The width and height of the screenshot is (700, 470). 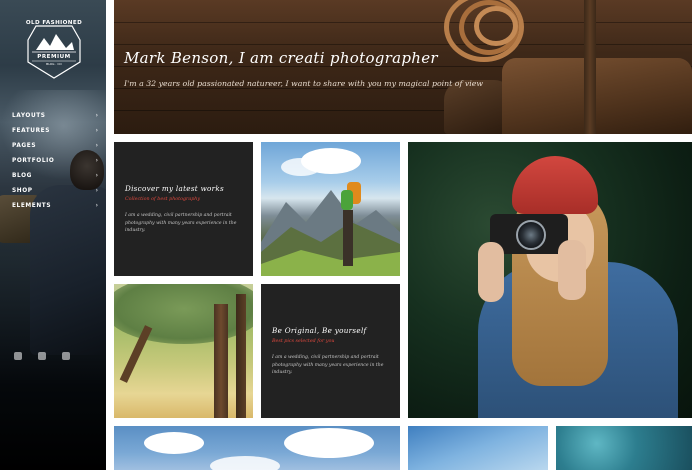 I want to click on card-heading: Be Original, Be yourself, so click(x=319, y=330).